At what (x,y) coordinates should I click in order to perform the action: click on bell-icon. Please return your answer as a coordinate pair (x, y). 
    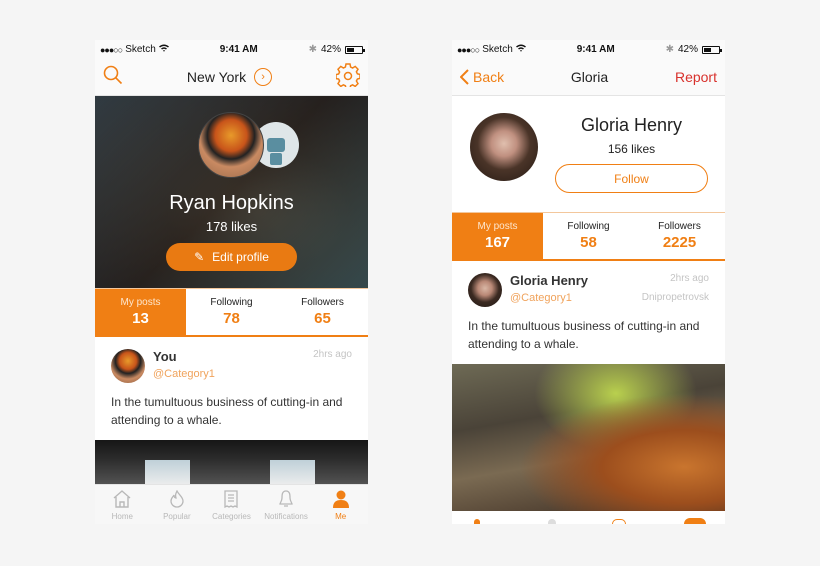
    Looking at the image, I should click on (286, 500).